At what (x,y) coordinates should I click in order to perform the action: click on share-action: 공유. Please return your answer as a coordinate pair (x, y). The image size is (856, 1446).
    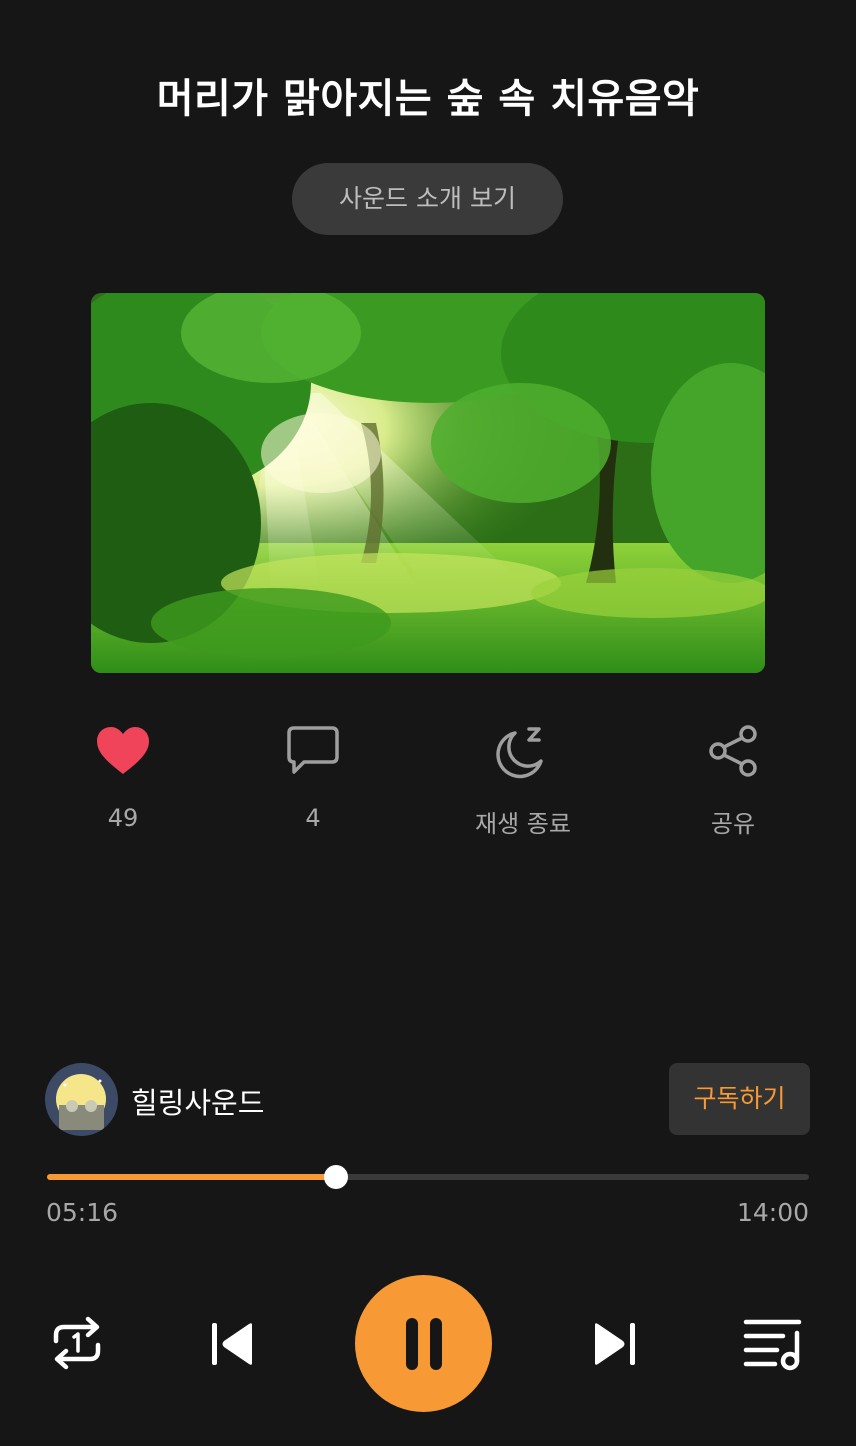
    Looking at the image, I should click on (733, 779).